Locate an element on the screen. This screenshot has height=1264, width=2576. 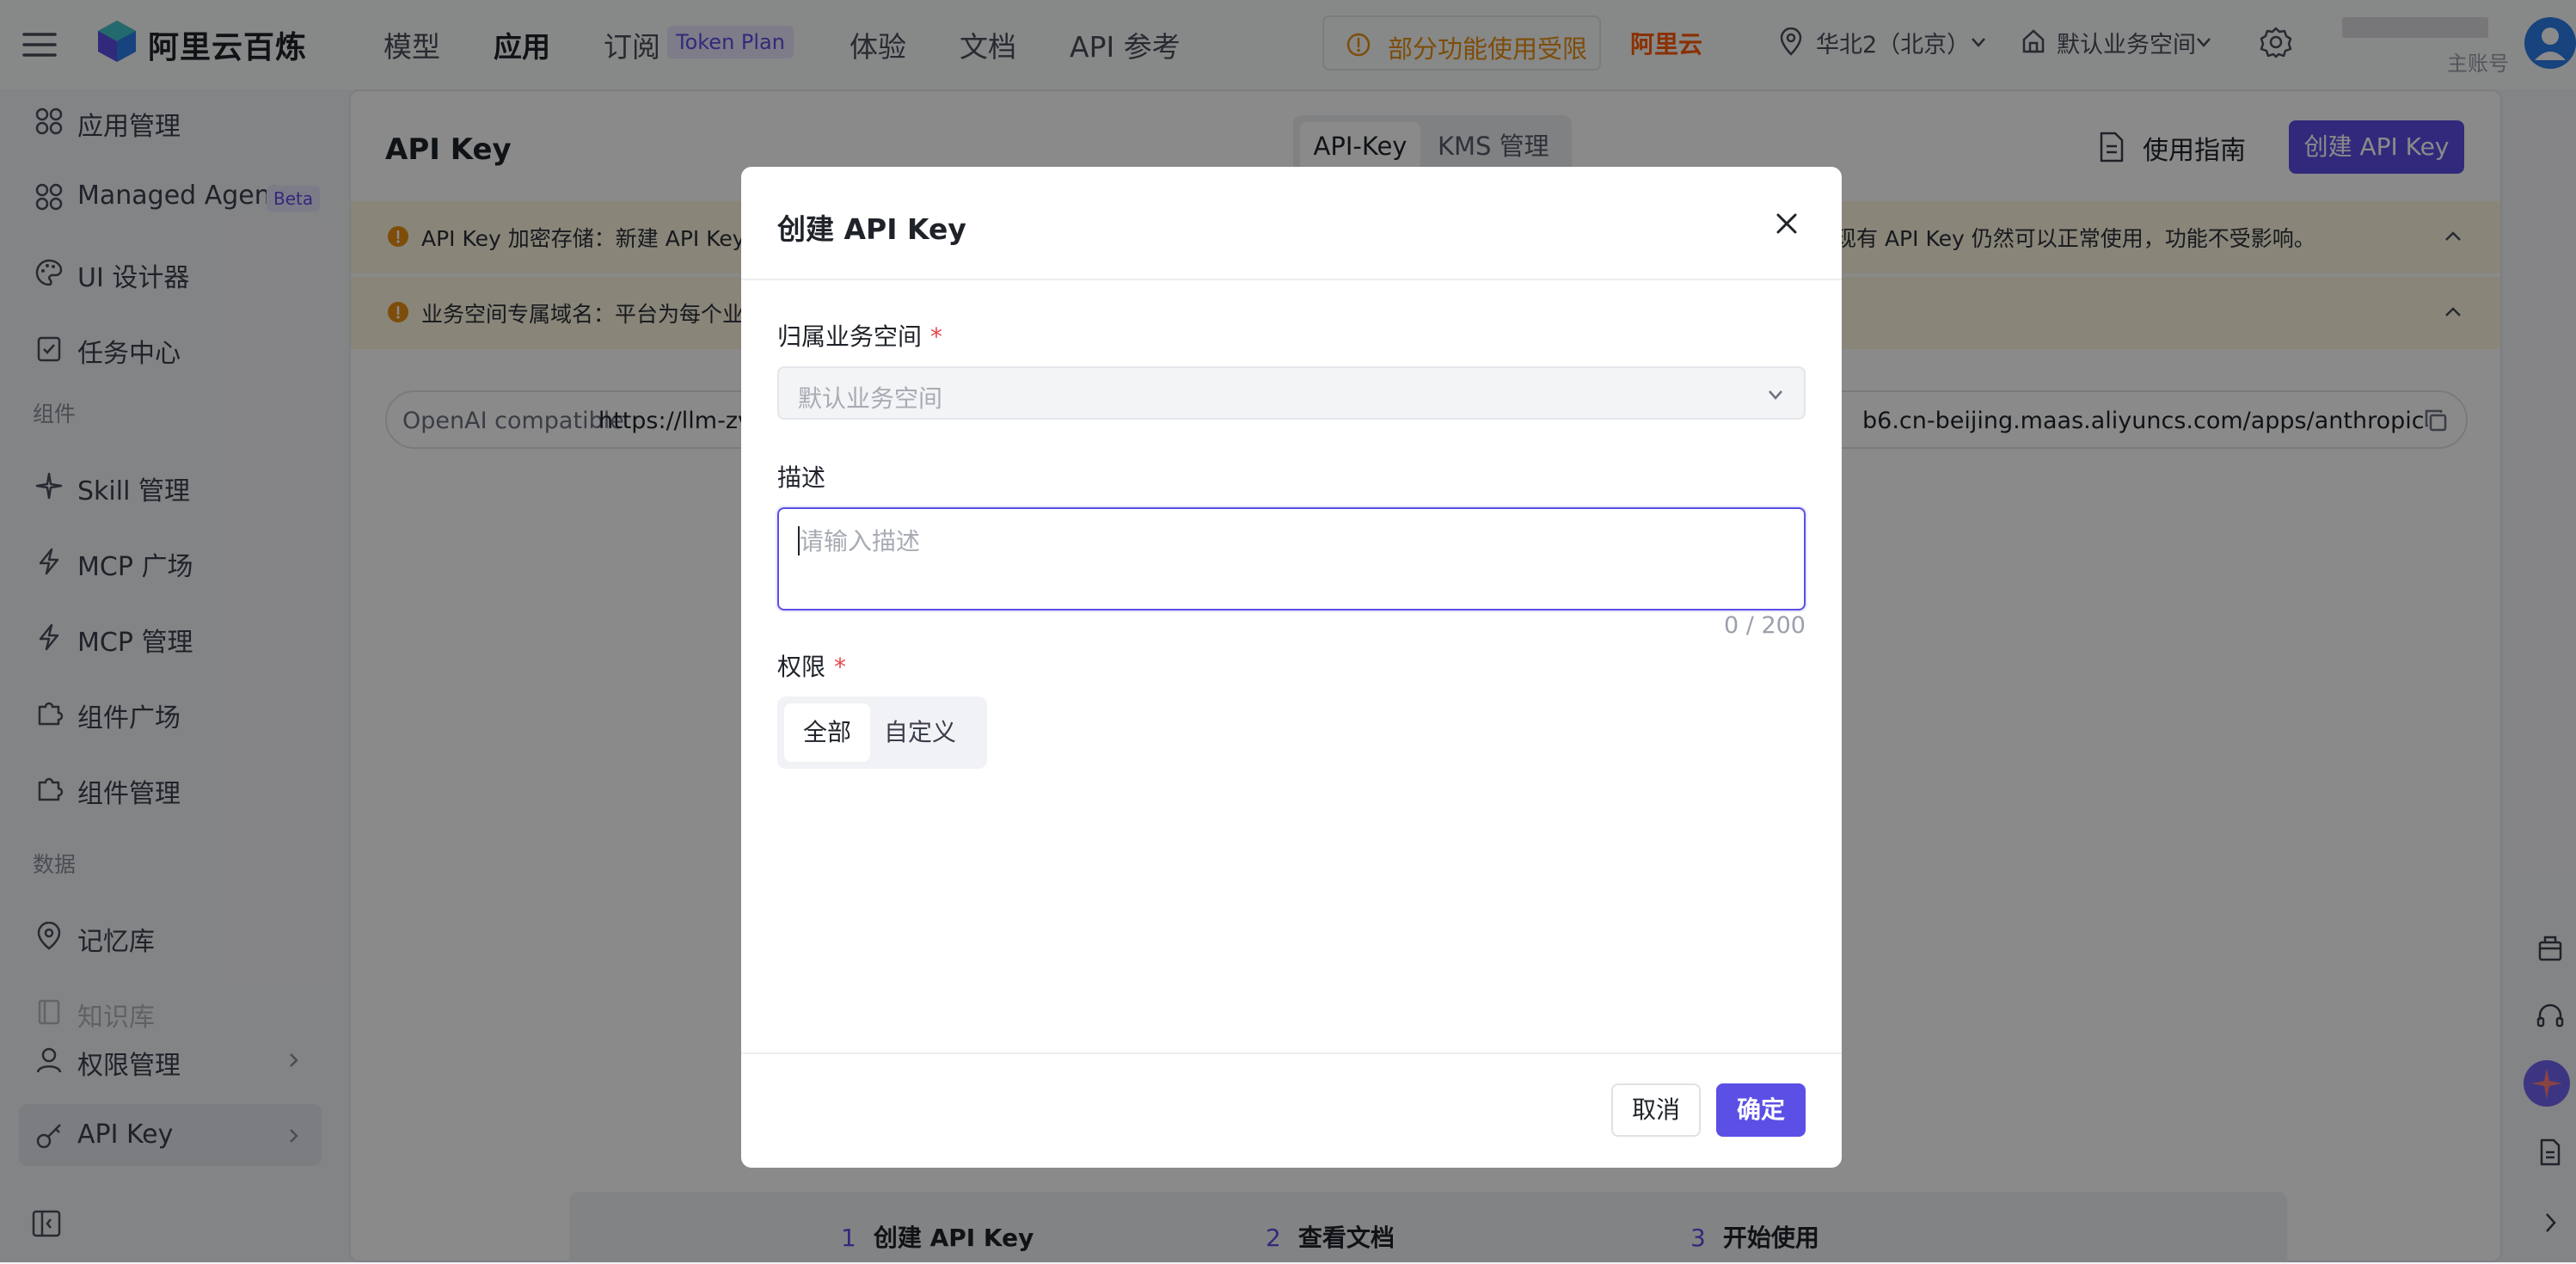
permission-option-all: 全部 is located at coordinates (827, 732).